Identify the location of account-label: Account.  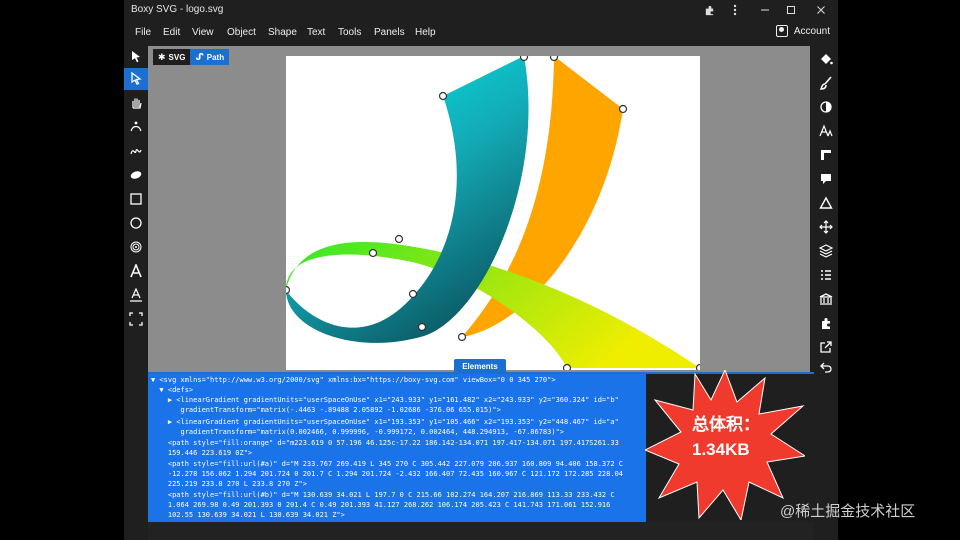
(811, 31).